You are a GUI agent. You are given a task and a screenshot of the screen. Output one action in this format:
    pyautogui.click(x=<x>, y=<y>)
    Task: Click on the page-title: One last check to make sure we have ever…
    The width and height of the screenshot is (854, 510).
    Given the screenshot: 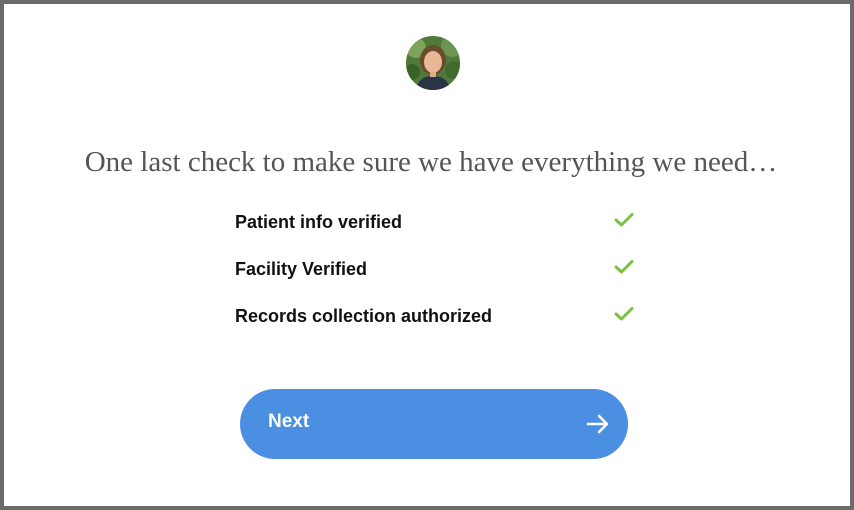 What is the action you would take?
    pyautogui.click(x=431, y=162)
    